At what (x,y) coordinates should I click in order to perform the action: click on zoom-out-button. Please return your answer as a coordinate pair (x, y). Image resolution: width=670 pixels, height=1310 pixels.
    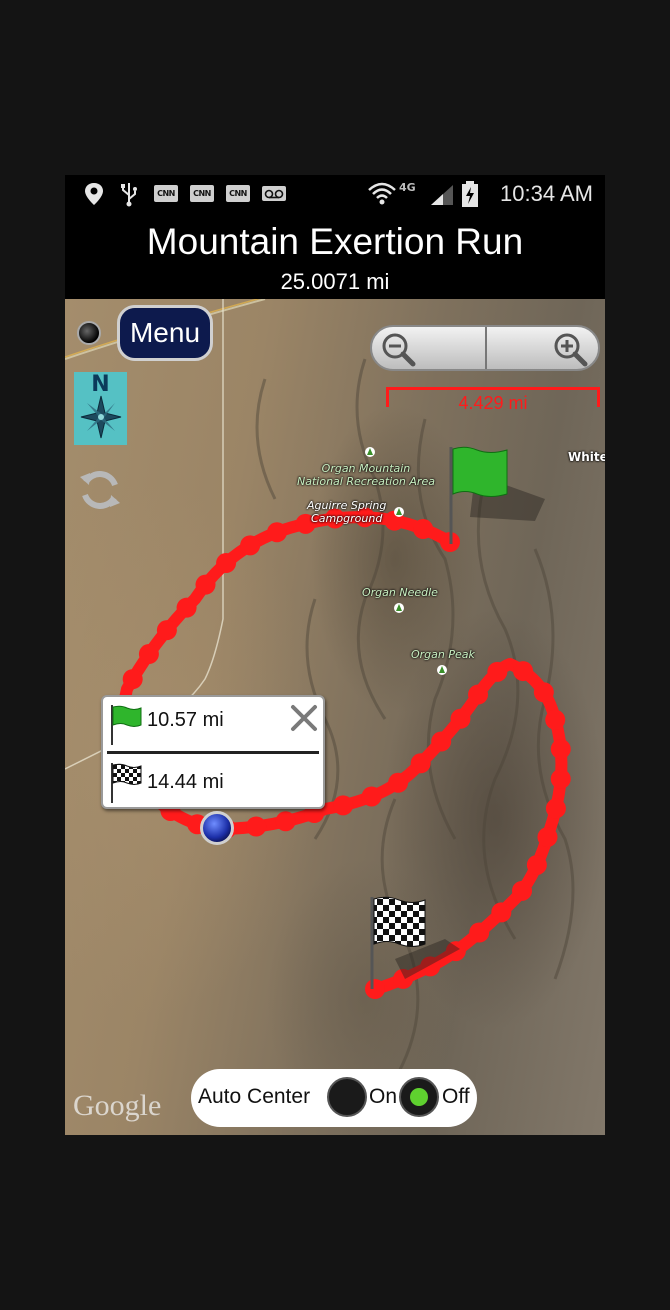
    Looking at the image, I should click on (428, 348).